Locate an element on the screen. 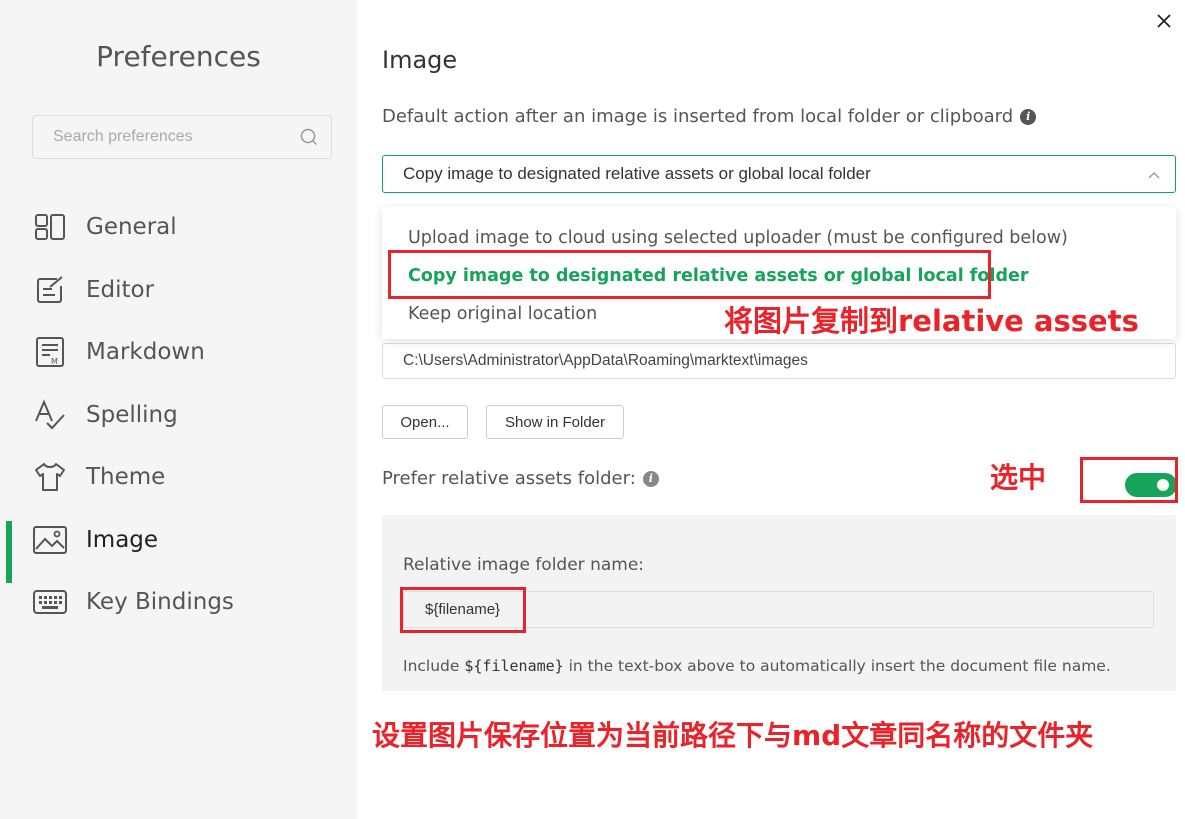 The height and width of the screenshot is (819, 1185). keyboard-icon is located at coordinates (50, 602).